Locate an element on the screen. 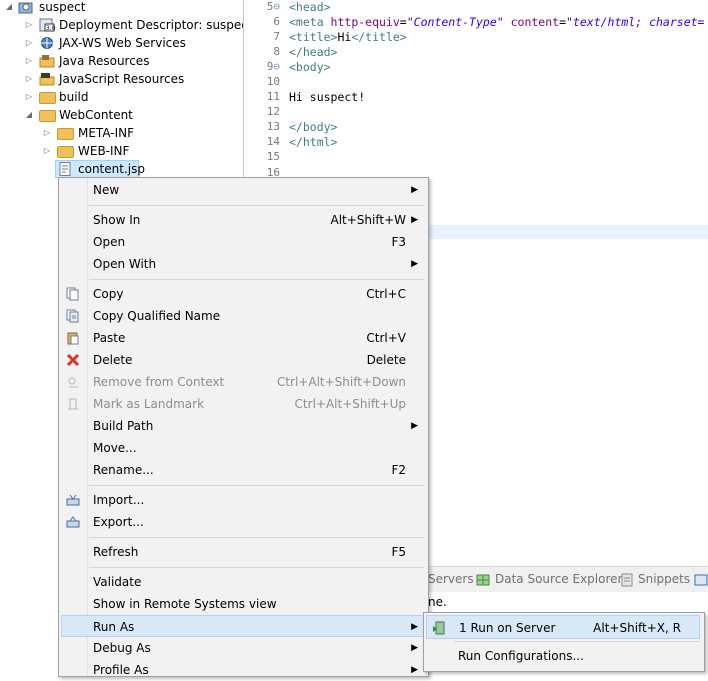  tab-servers: Servers is located at coordinates (451, 579).